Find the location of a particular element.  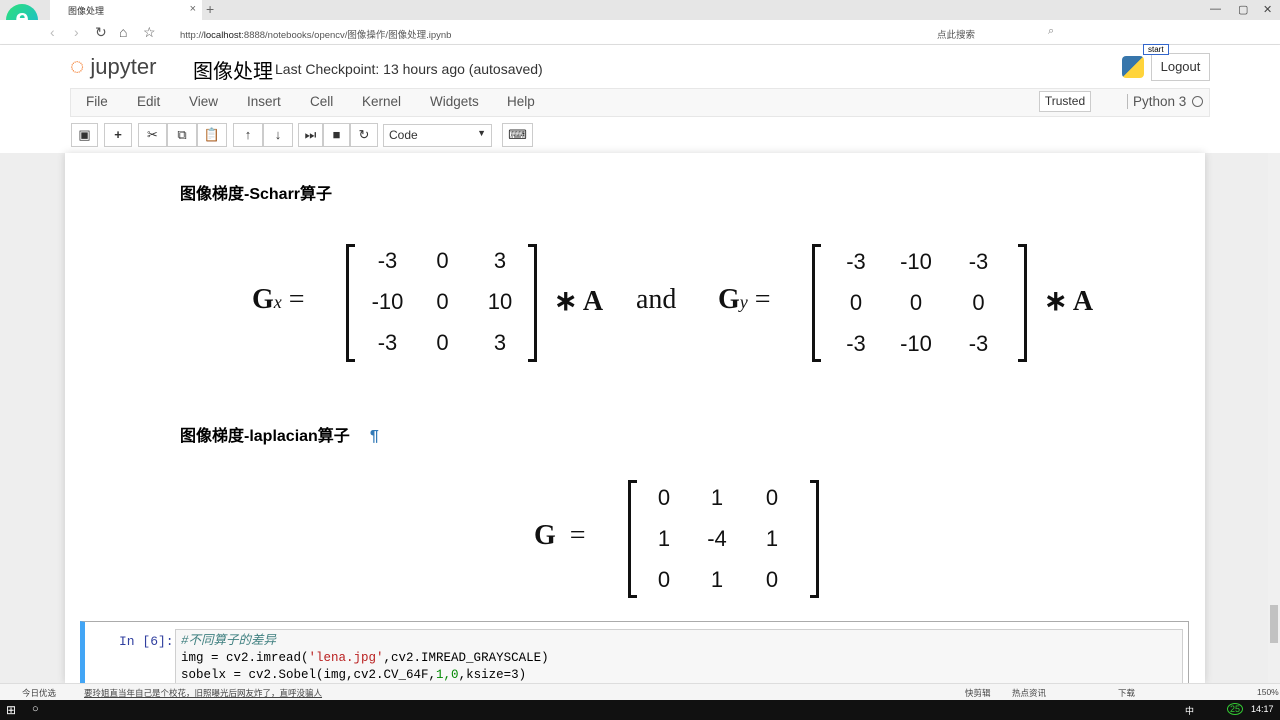

ime-indicator: 中 is located at coordinates (1189, 710).